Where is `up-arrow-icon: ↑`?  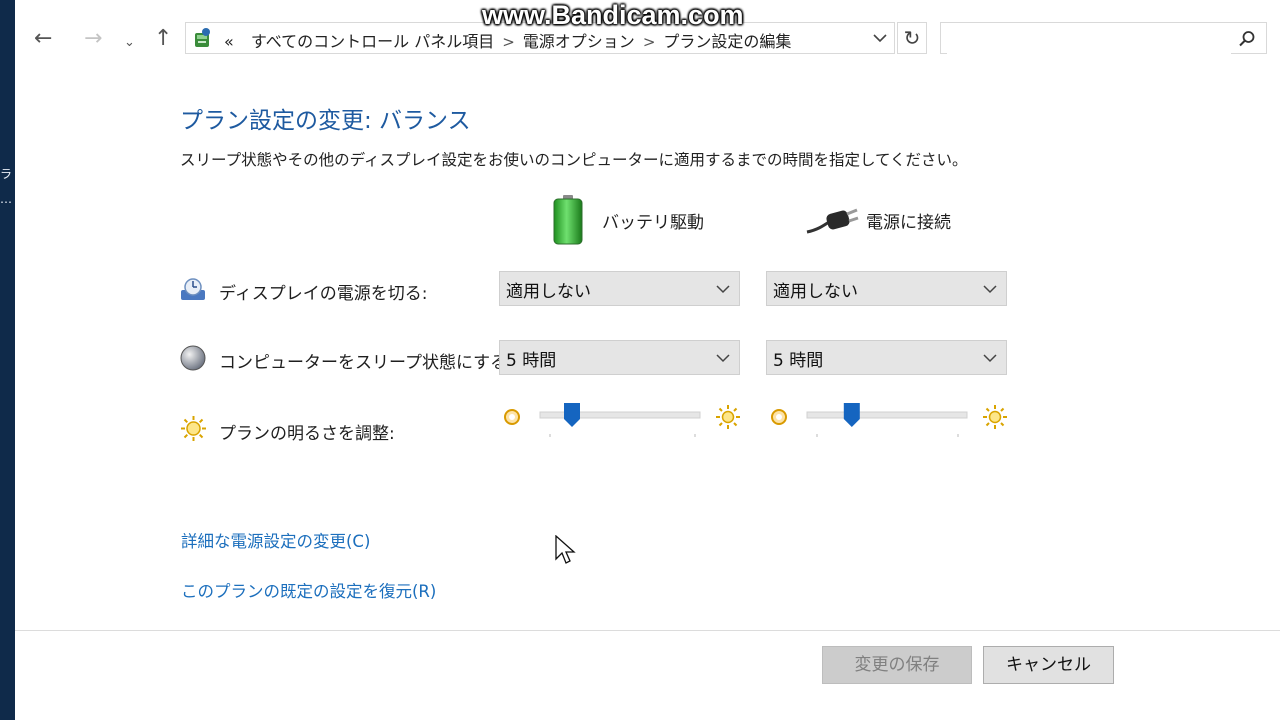 up-arrow-icon: ↑ is located at coordinates (163, 39).